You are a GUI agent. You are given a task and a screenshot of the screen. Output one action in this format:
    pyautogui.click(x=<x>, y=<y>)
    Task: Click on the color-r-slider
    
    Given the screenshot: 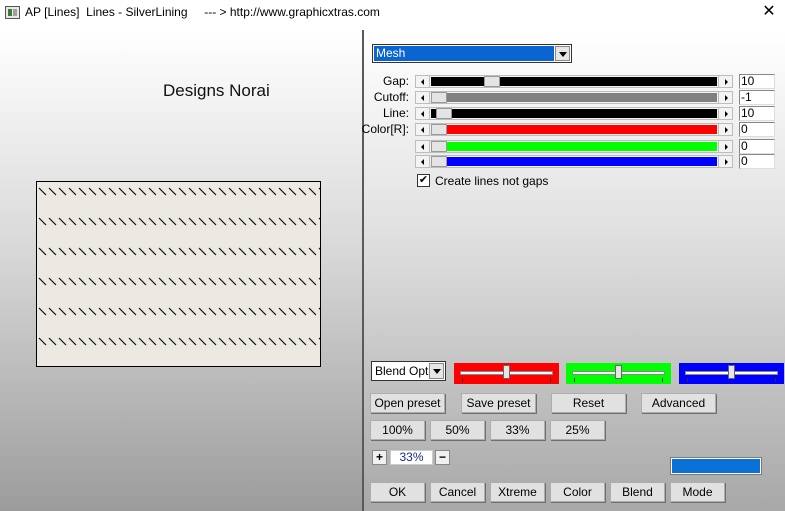 What is the action you would take?
    pyautogui.click(x=574, y=129)
    